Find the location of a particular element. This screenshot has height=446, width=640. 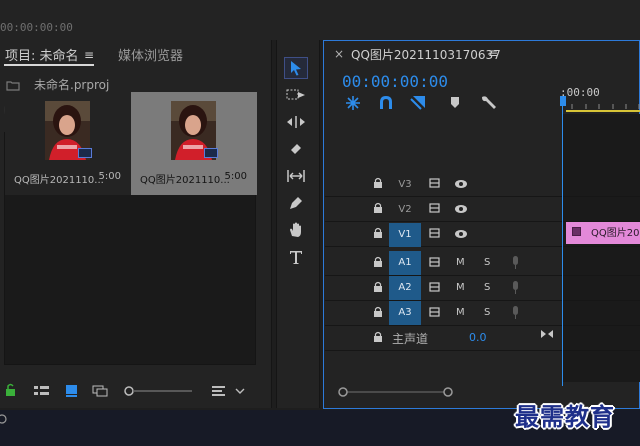

playhead-handle is located at coordinates (563, 101).